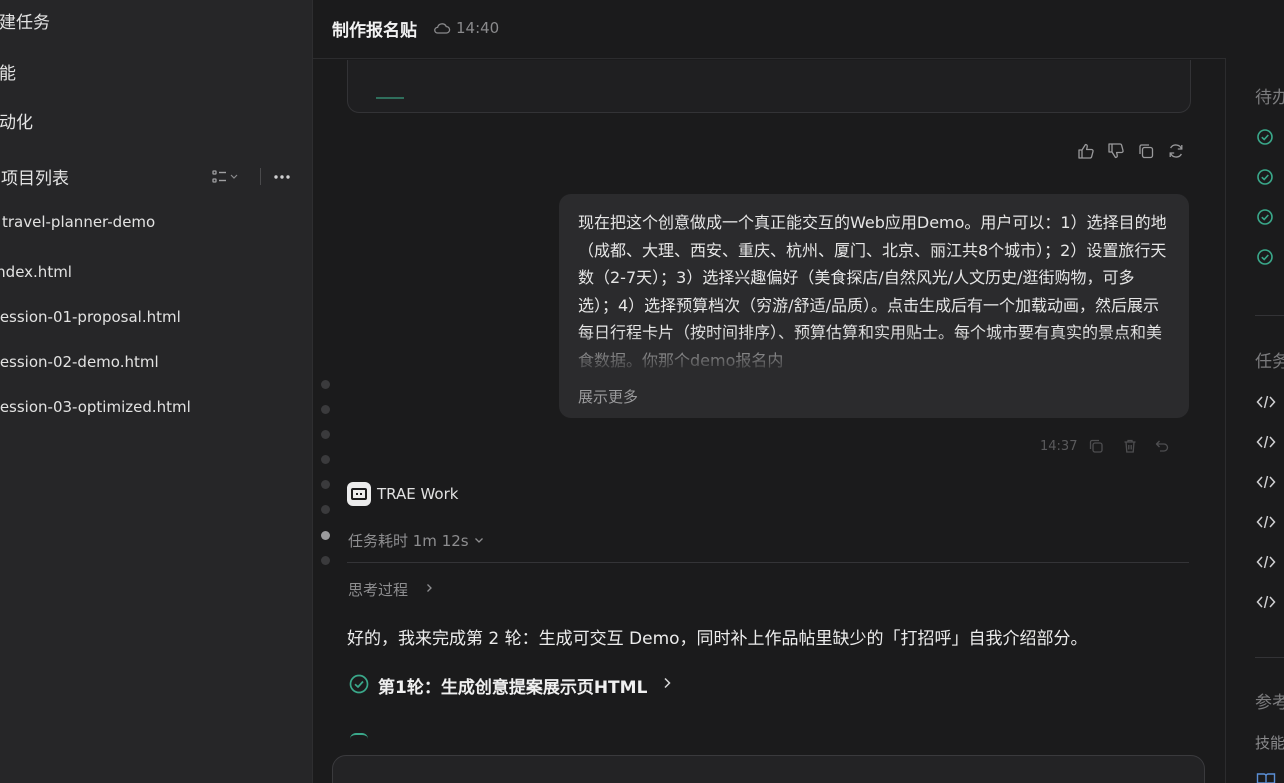 Image resolution: width=1284 pixels, height=783 pixels. I want to click on page-title: 制作报名贴, so click(374, 31).